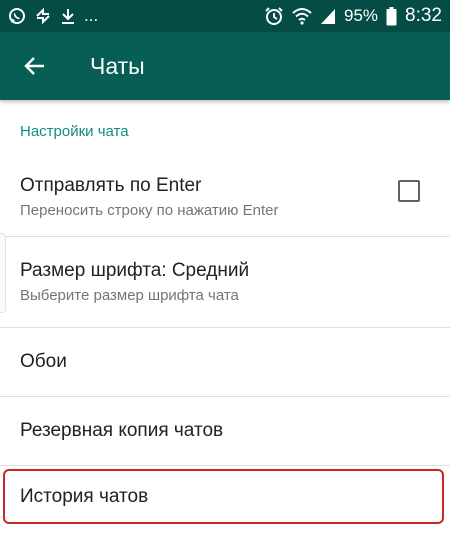 This screenshot has height=554, width=450. What do you see at coordinates (302, 16) in the screenshot?
I see `wifi-icon` at bounding box center [302, 16].